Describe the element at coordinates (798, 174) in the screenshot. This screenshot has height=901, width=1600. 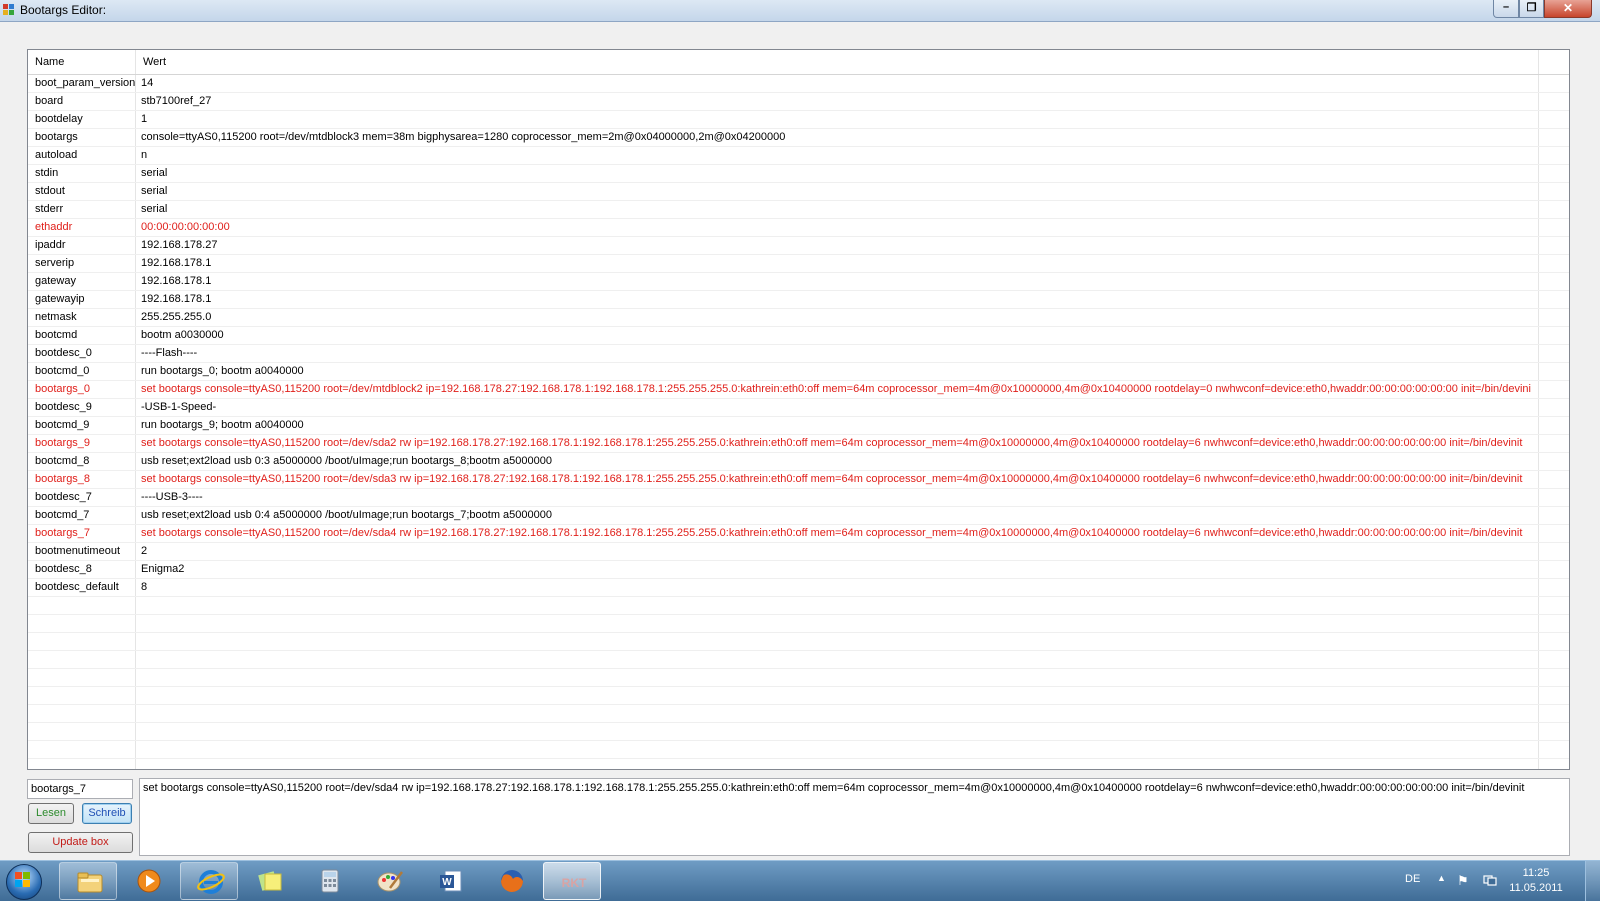
I see `table-row: stdin serial` at that location.